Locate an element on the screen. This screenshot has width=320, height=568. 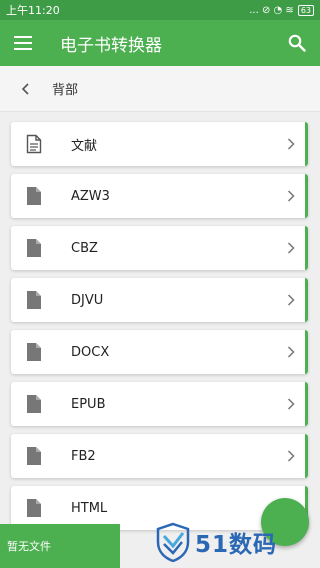
list-item: DJVU is located at coordinates (159, 300).